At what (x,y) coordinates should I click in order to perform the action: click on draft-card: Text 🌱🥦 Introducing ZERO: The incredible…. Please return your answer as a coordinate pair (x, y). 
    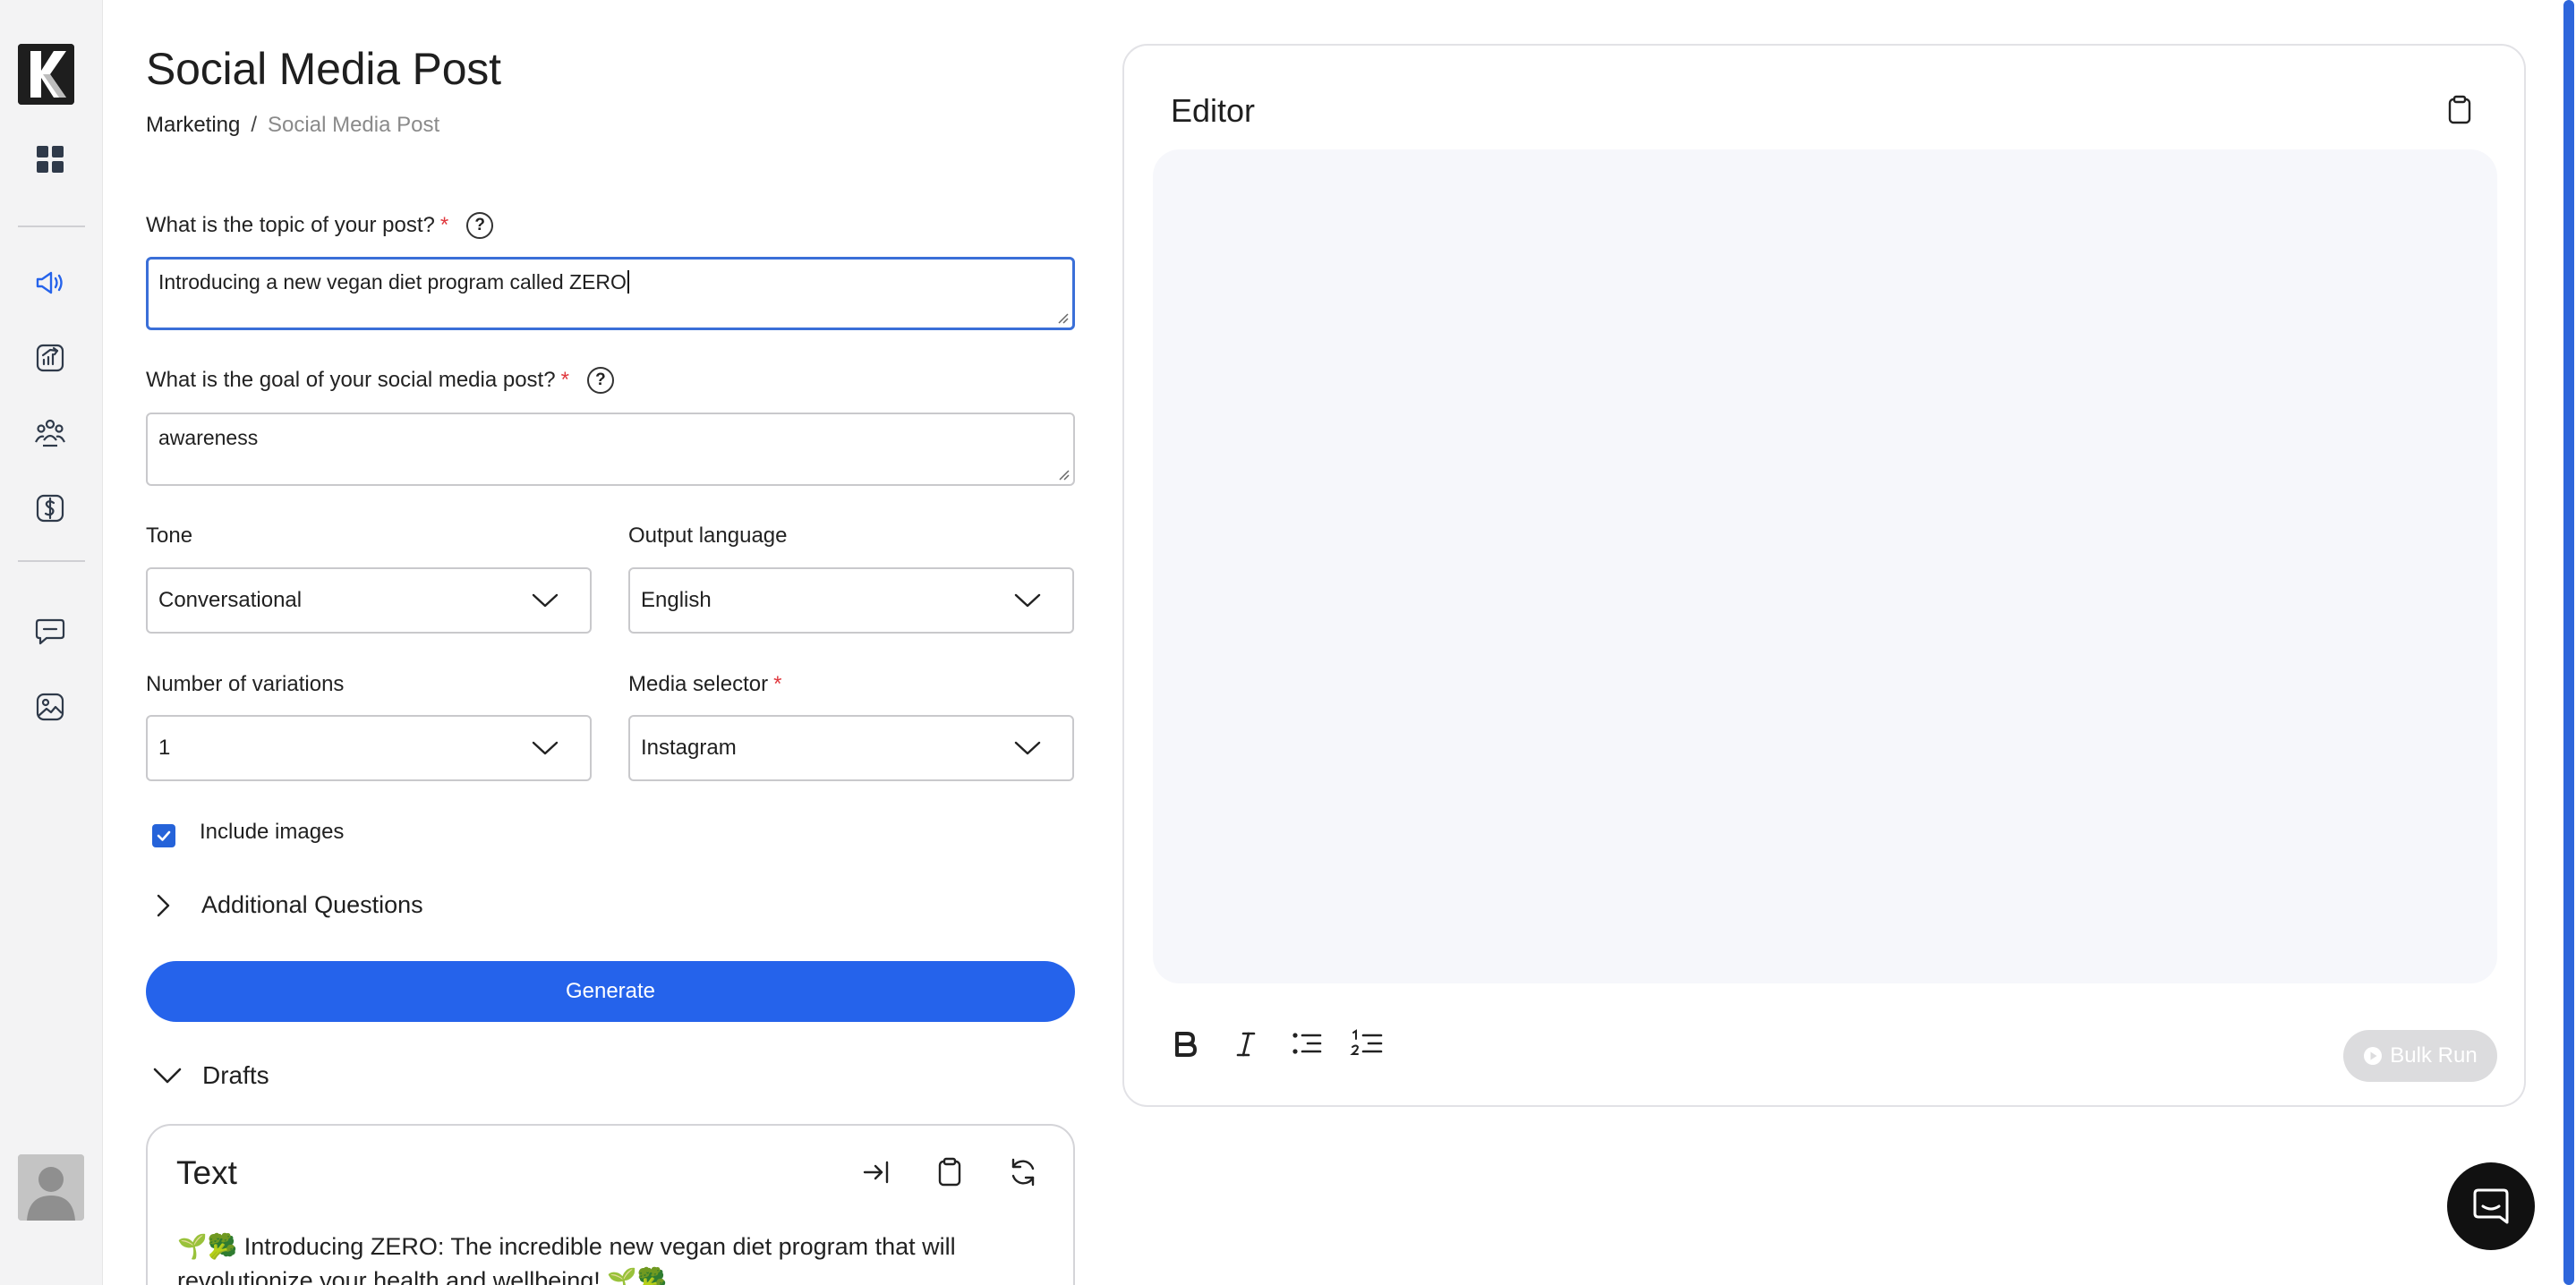
    Looking at the image, I should click on (610, 1205).